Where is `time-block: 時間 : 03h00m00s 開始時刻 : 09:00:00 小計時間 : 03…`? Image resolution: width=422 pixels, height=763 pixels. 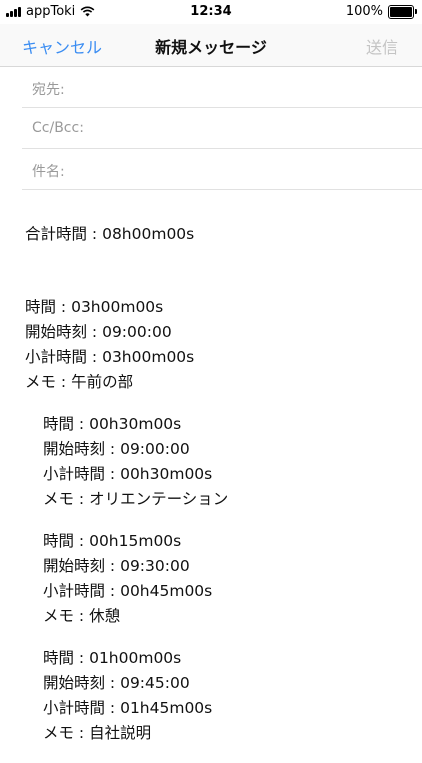
time-block: 時間 : 03h00m00s 開始時刻 : 09:00:00 小計時間 : 03… is located at coordinates (220, 345).